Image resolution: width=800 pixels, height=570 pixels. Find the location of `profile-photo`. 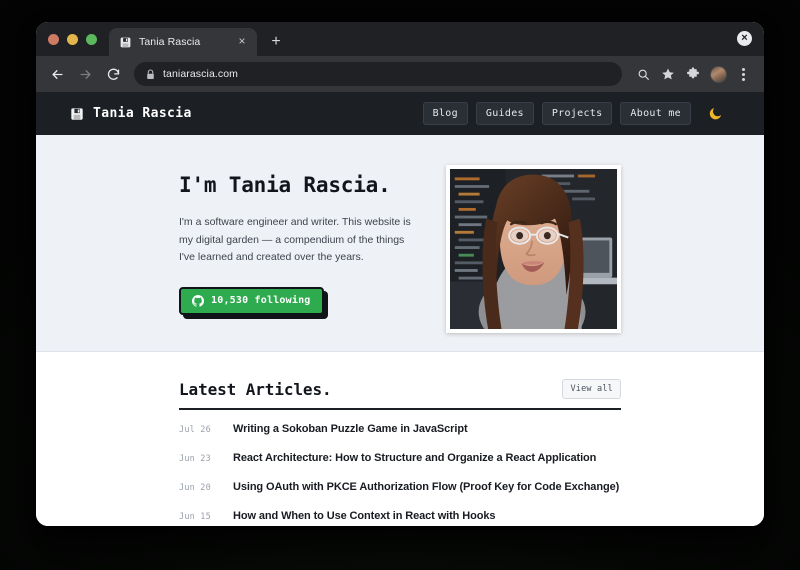

profile-photo is located at coordinates (533, 249).